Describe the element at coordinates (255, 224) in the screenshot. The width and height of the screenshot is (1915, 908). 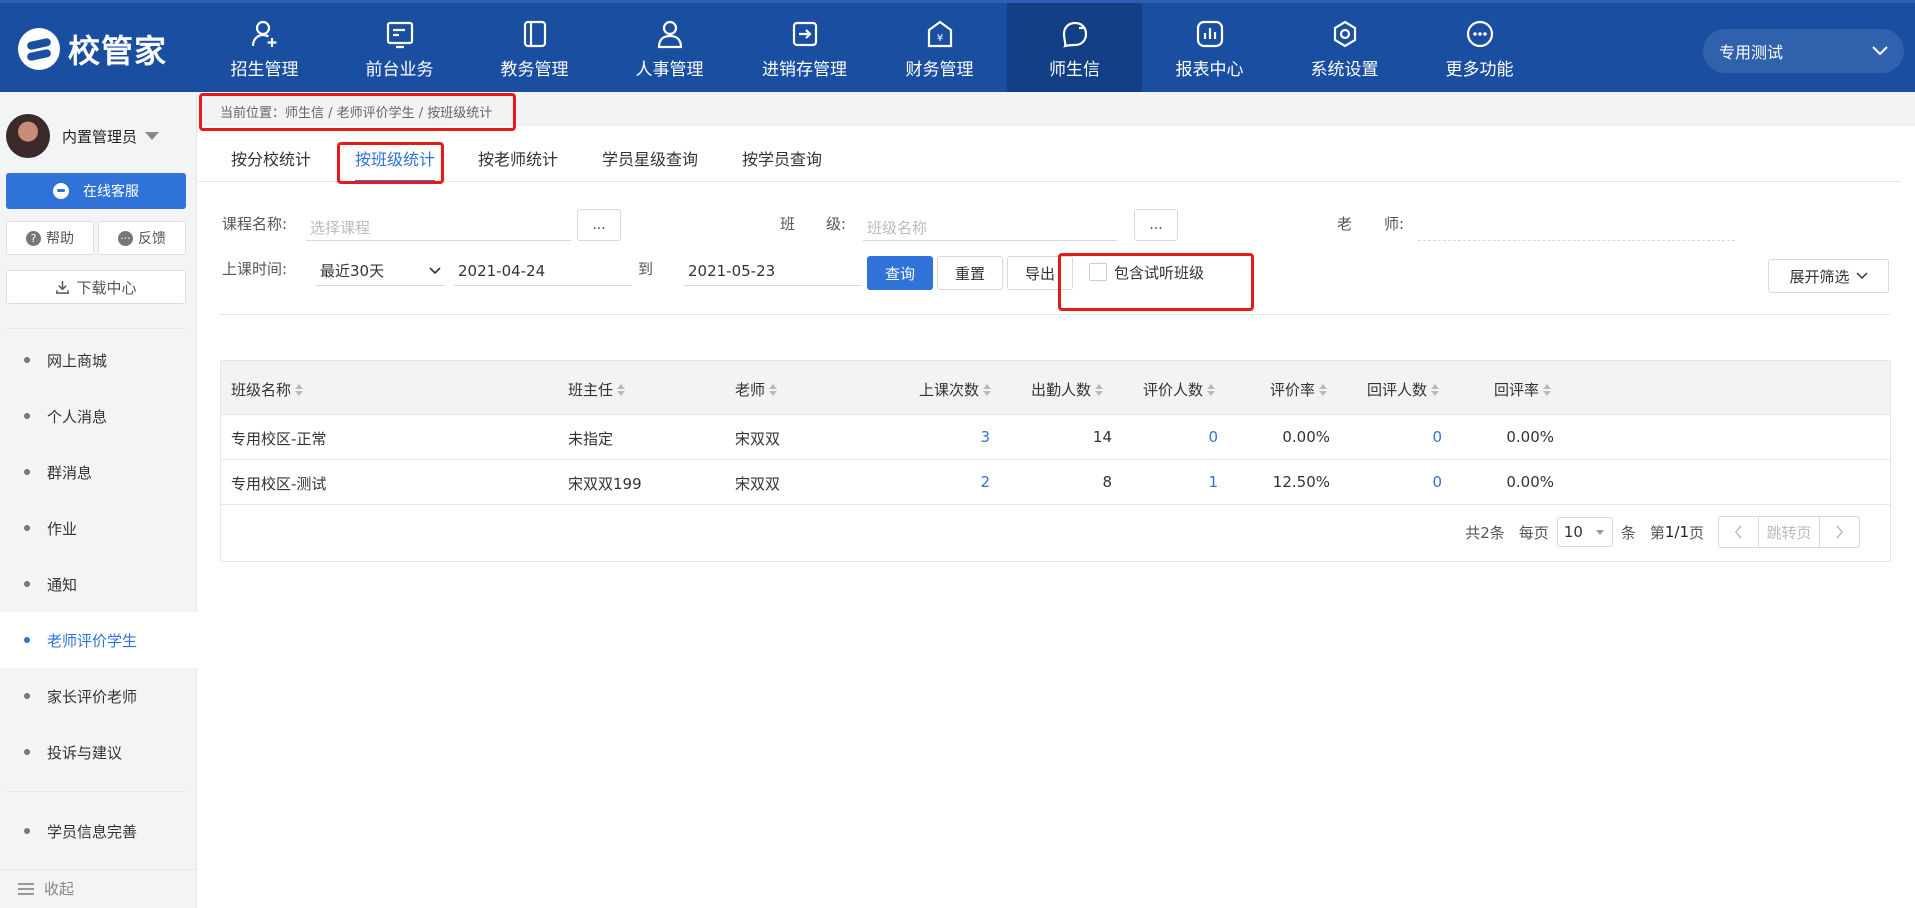
I see `course-name-label: 课程名称:` at that location.